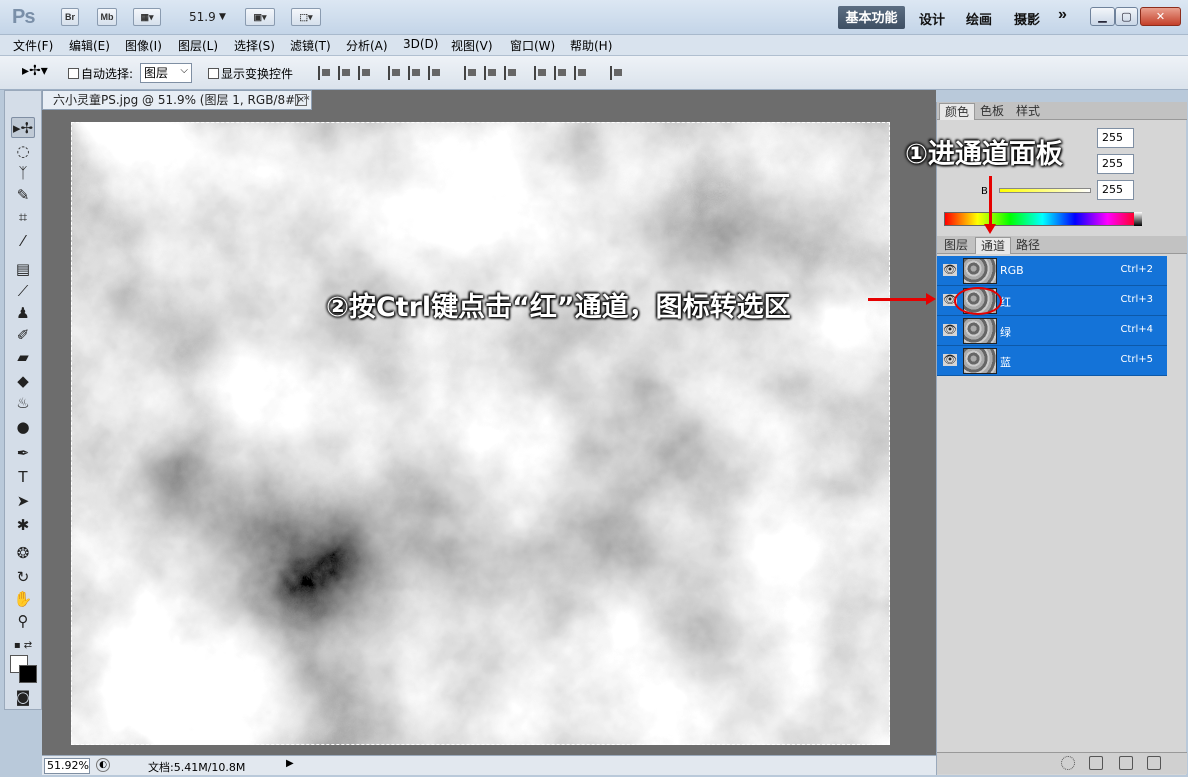  I want to click on workspace-design: 设计, so click(932, 18).